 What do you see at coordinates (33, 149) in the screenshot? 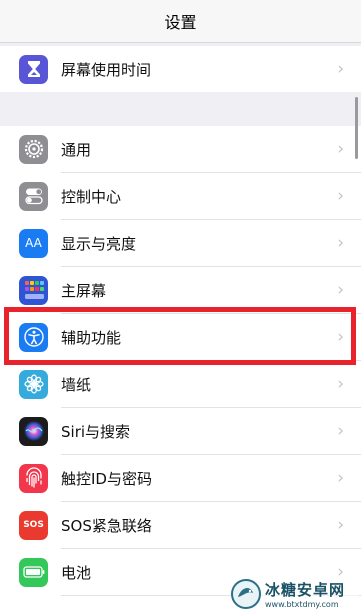
I see `gear-icon` at bounding box center [33, 149].